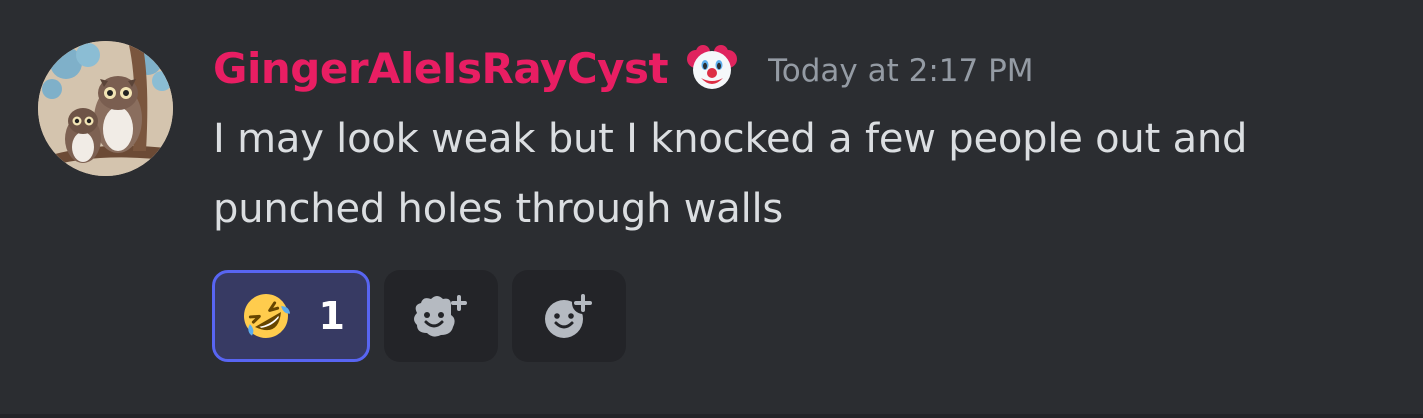 The width and height of the screenshot is (1423, 418). What do you see at coordinates (267, 316) in the screenshot?
I see `rolling-on-floor-laughing-icon` at bounding box center [267, 316].